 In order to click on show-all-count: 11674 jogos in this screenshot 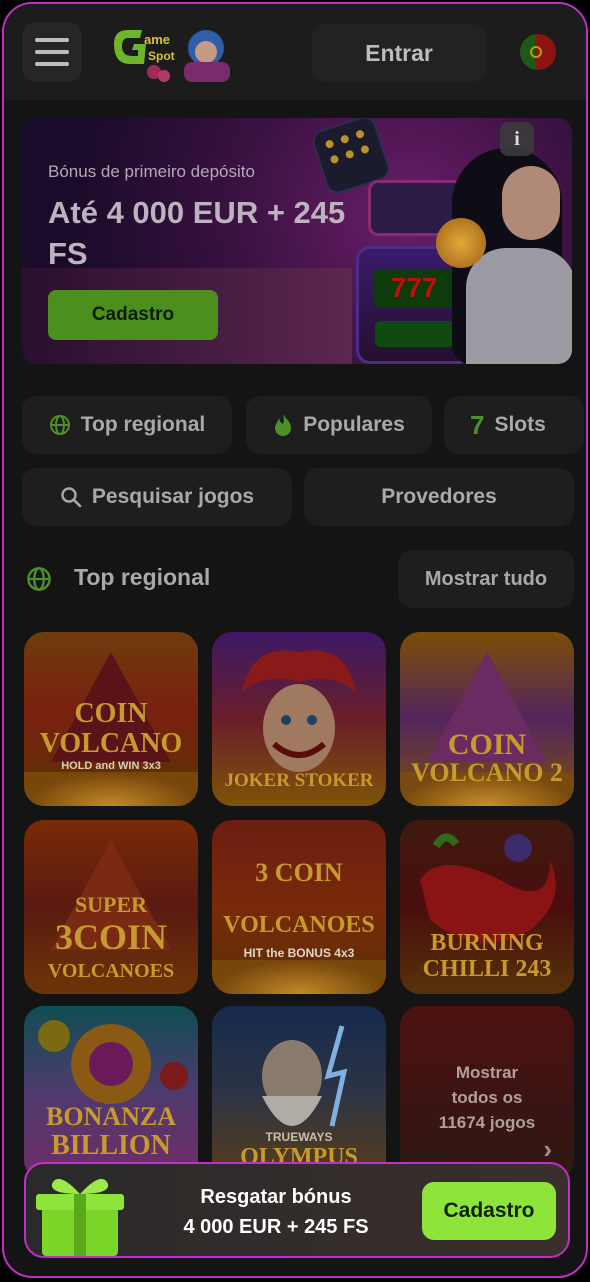, I will do `click(487, 1122)`.